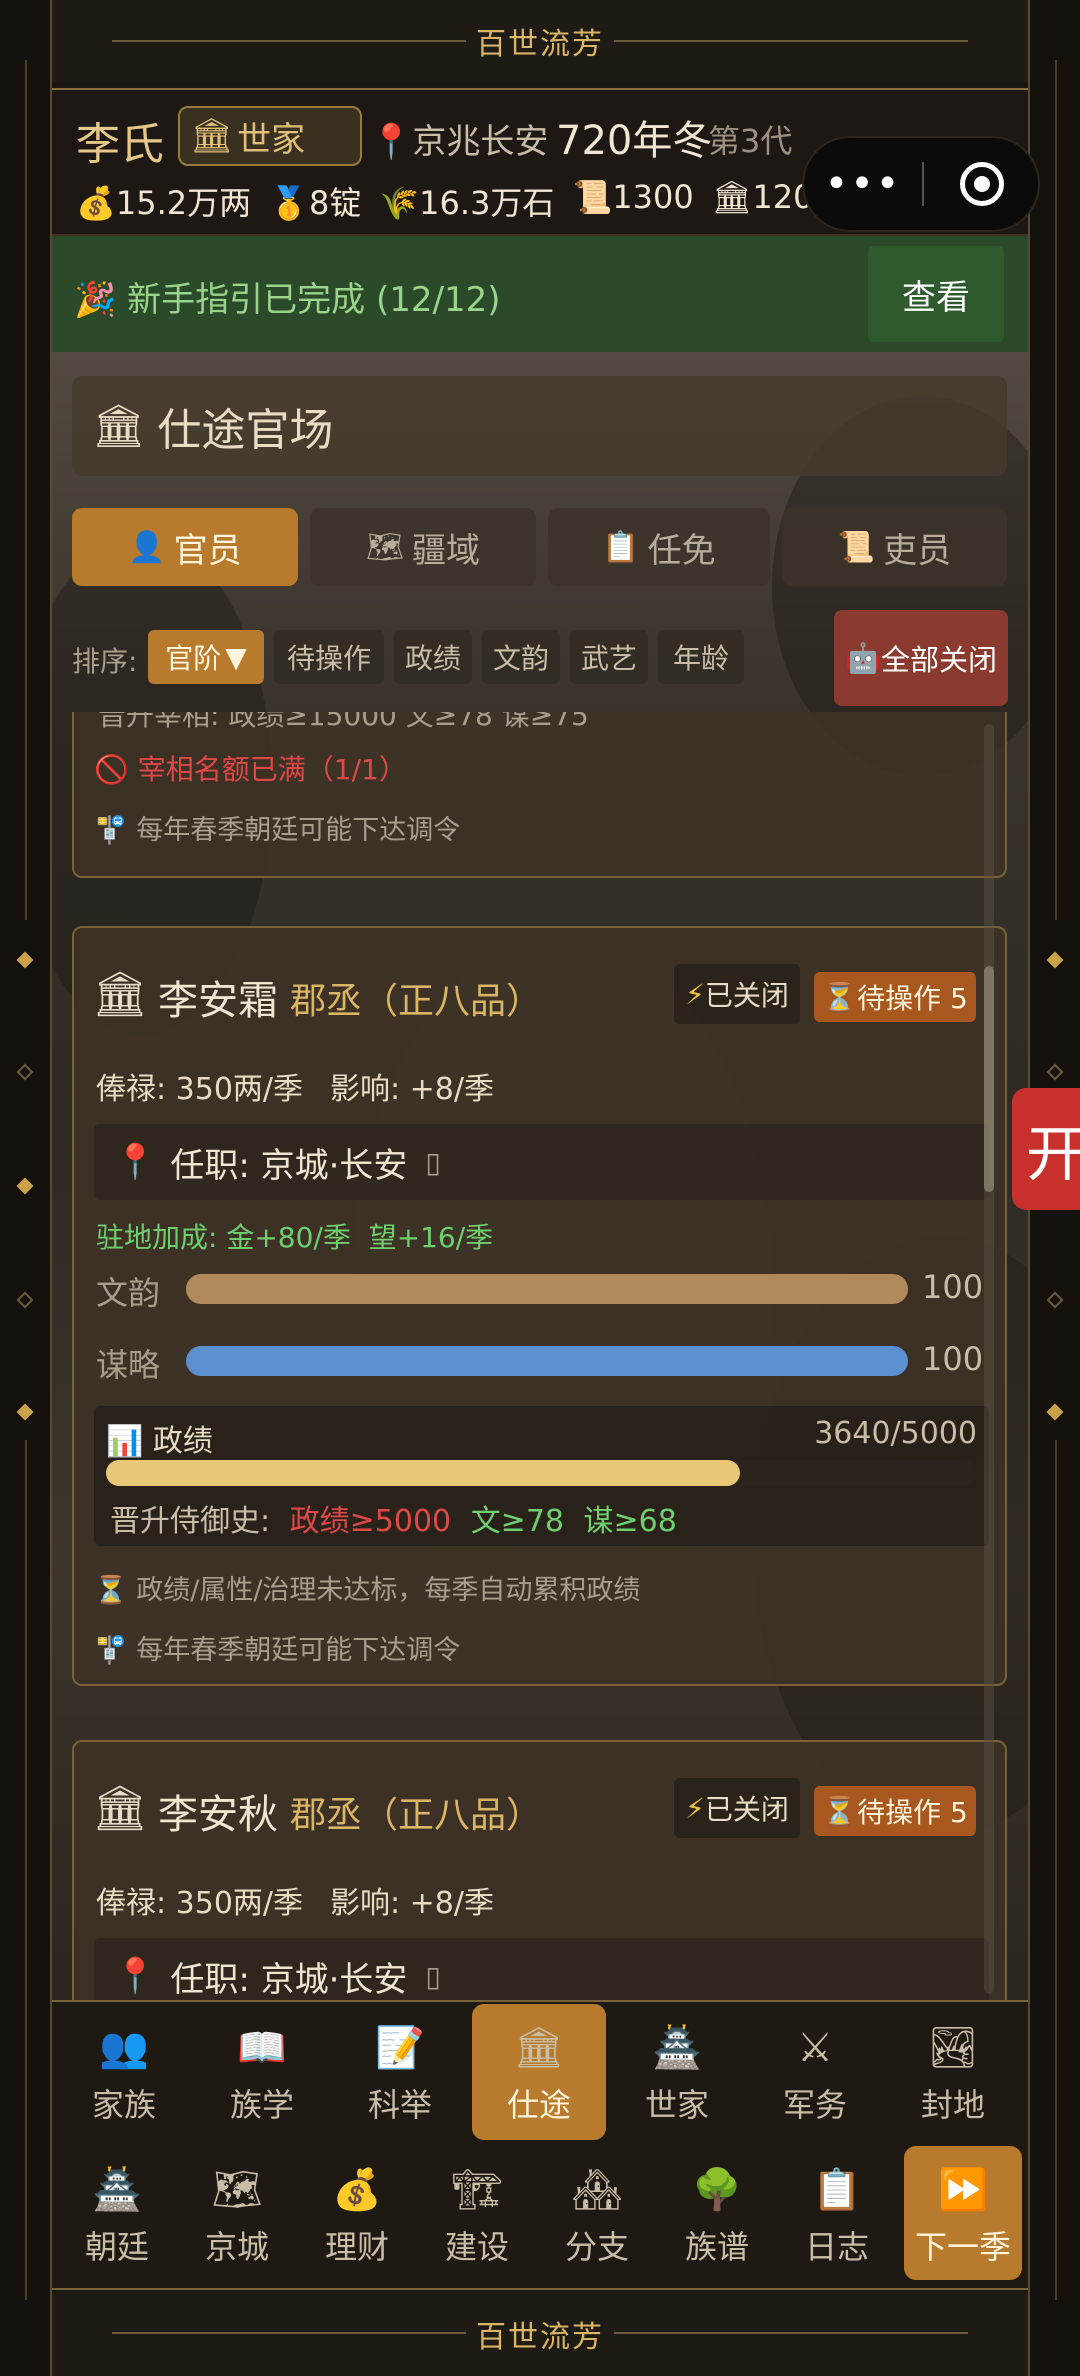  Describe the element at coordinates (894, 547) in the screenshot. I see `tab-clerks: 📜 吏员` at that location.